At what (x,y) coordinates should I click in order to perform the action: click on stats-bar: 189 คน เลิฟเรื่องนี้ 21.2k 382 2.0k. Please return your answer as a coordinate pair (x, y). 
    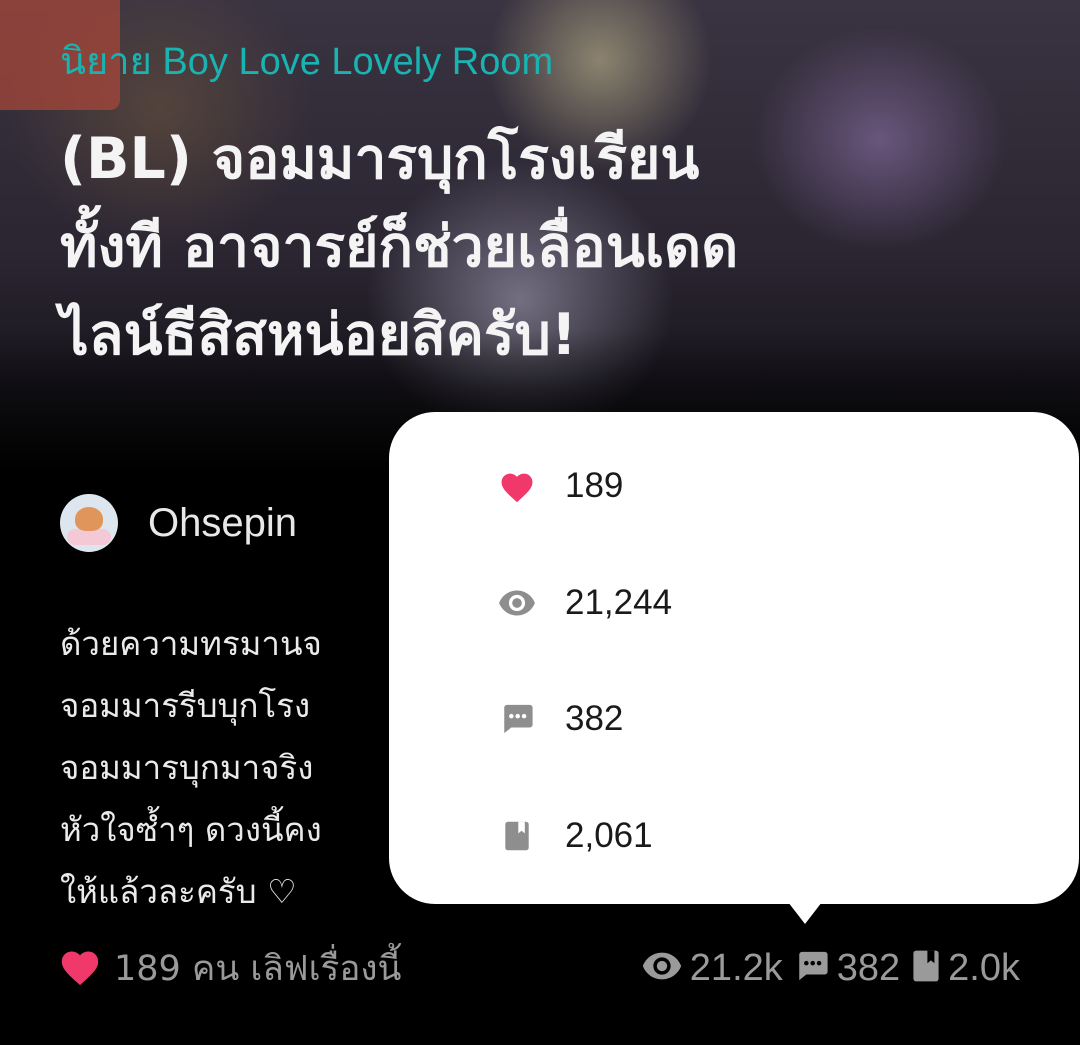
    Looking at the image, I should click on (540, 968).